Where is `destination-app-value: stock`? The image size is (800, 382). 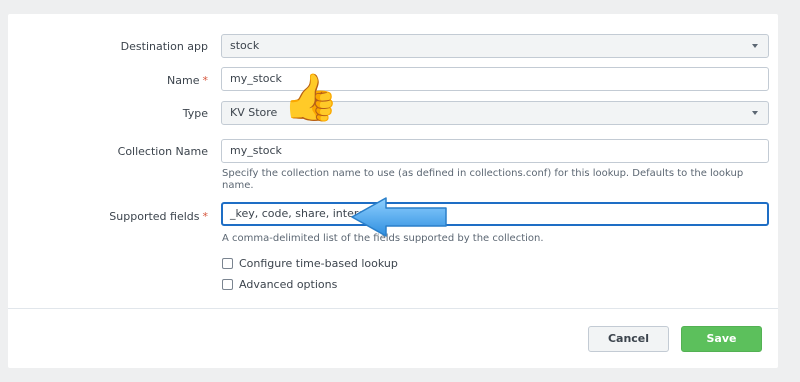
destination-app-value: stock is located at coordinates (245, 45).